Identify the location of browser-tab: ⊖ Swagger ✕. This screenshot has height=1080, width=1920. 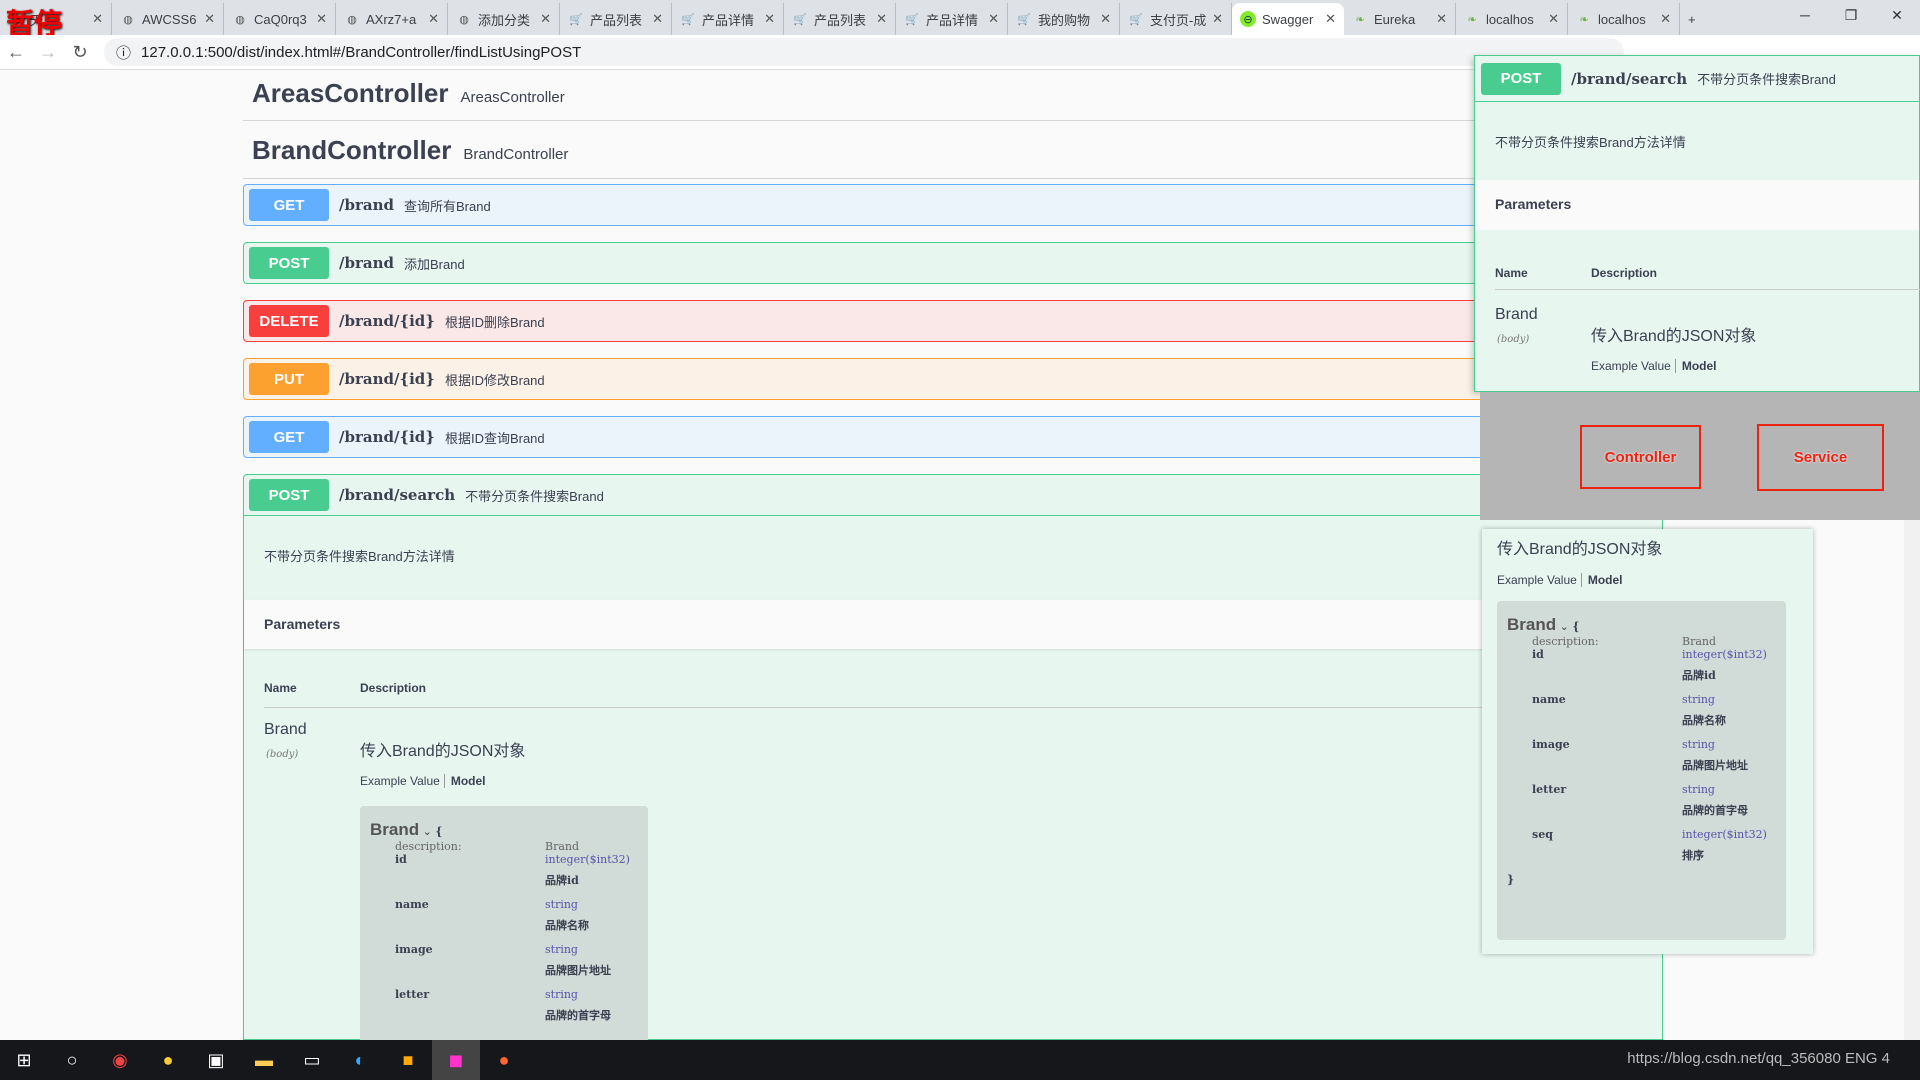
(1288, 19).